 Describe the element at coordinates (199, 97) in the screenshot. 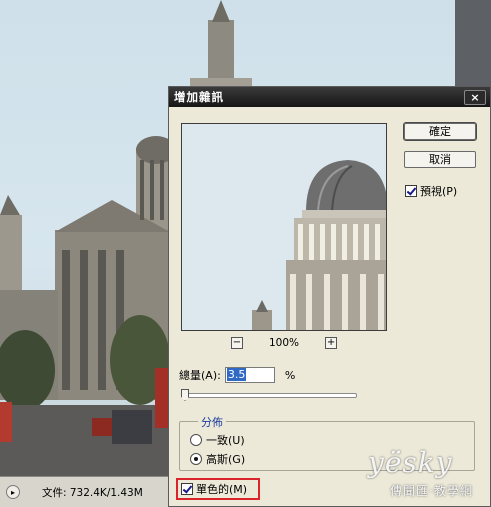

I see `dialog-title: 增加雜訊` at that location.